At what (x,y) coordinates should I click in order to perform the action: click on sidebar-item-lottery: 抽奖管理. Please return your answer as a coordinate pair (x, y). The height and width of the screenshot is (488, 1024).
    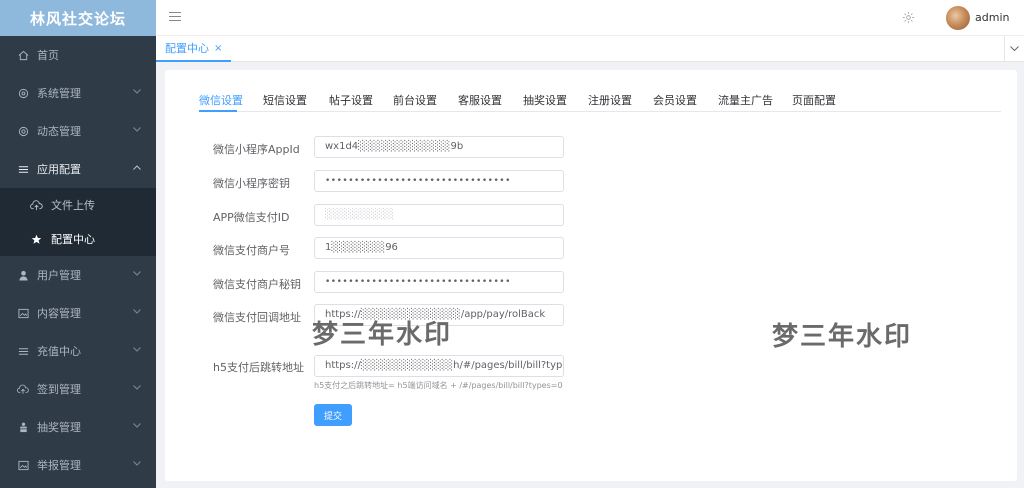
    Looking at the image, I should click on (78, 427).